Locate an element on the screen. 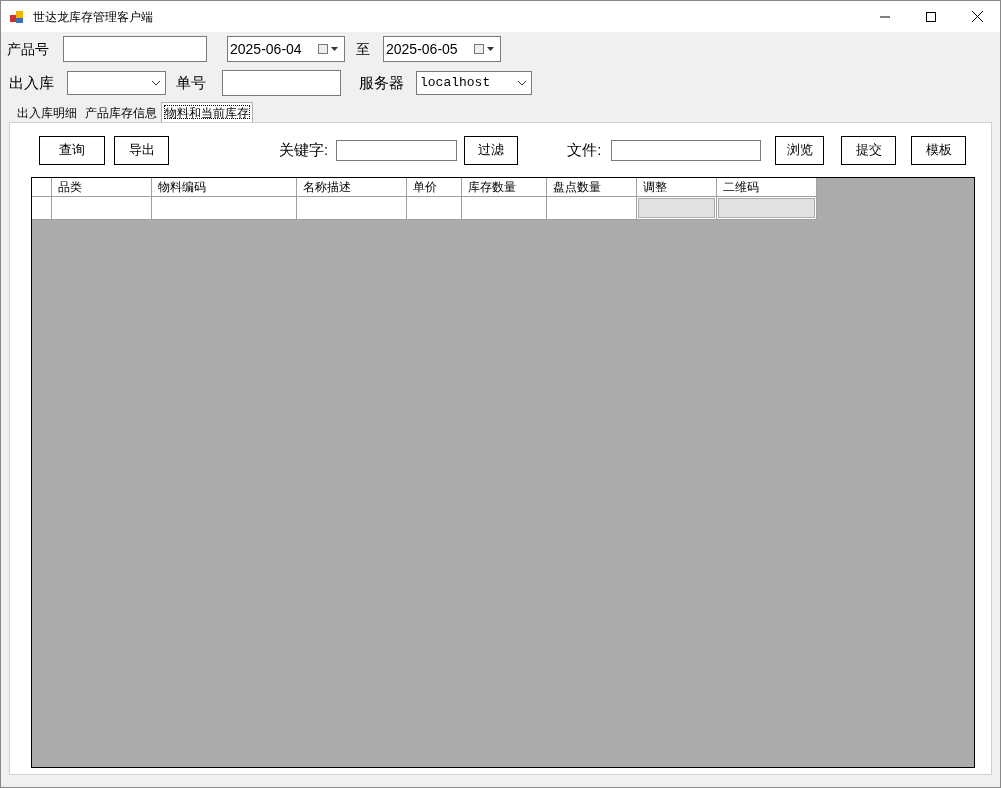 This screenshot has width=1001, height=788. query-button: 查询 is located at coordinates (72, 150).